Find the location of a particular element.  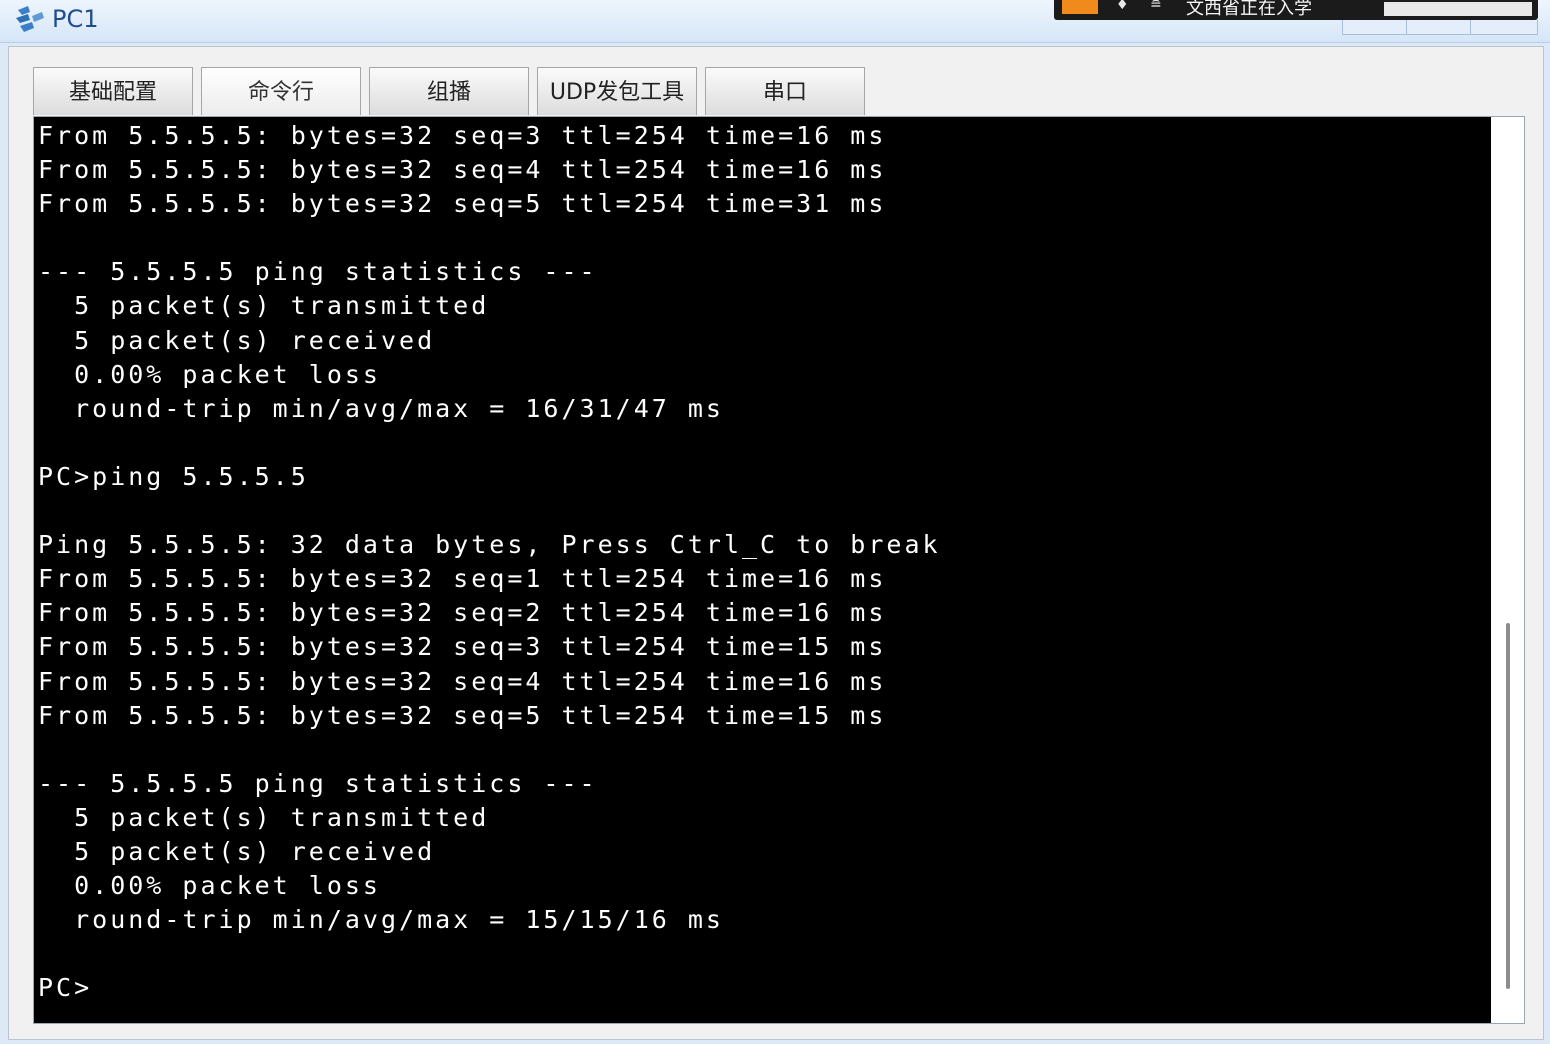

vertical-scrollbar is located at coordinates (1509, 570).